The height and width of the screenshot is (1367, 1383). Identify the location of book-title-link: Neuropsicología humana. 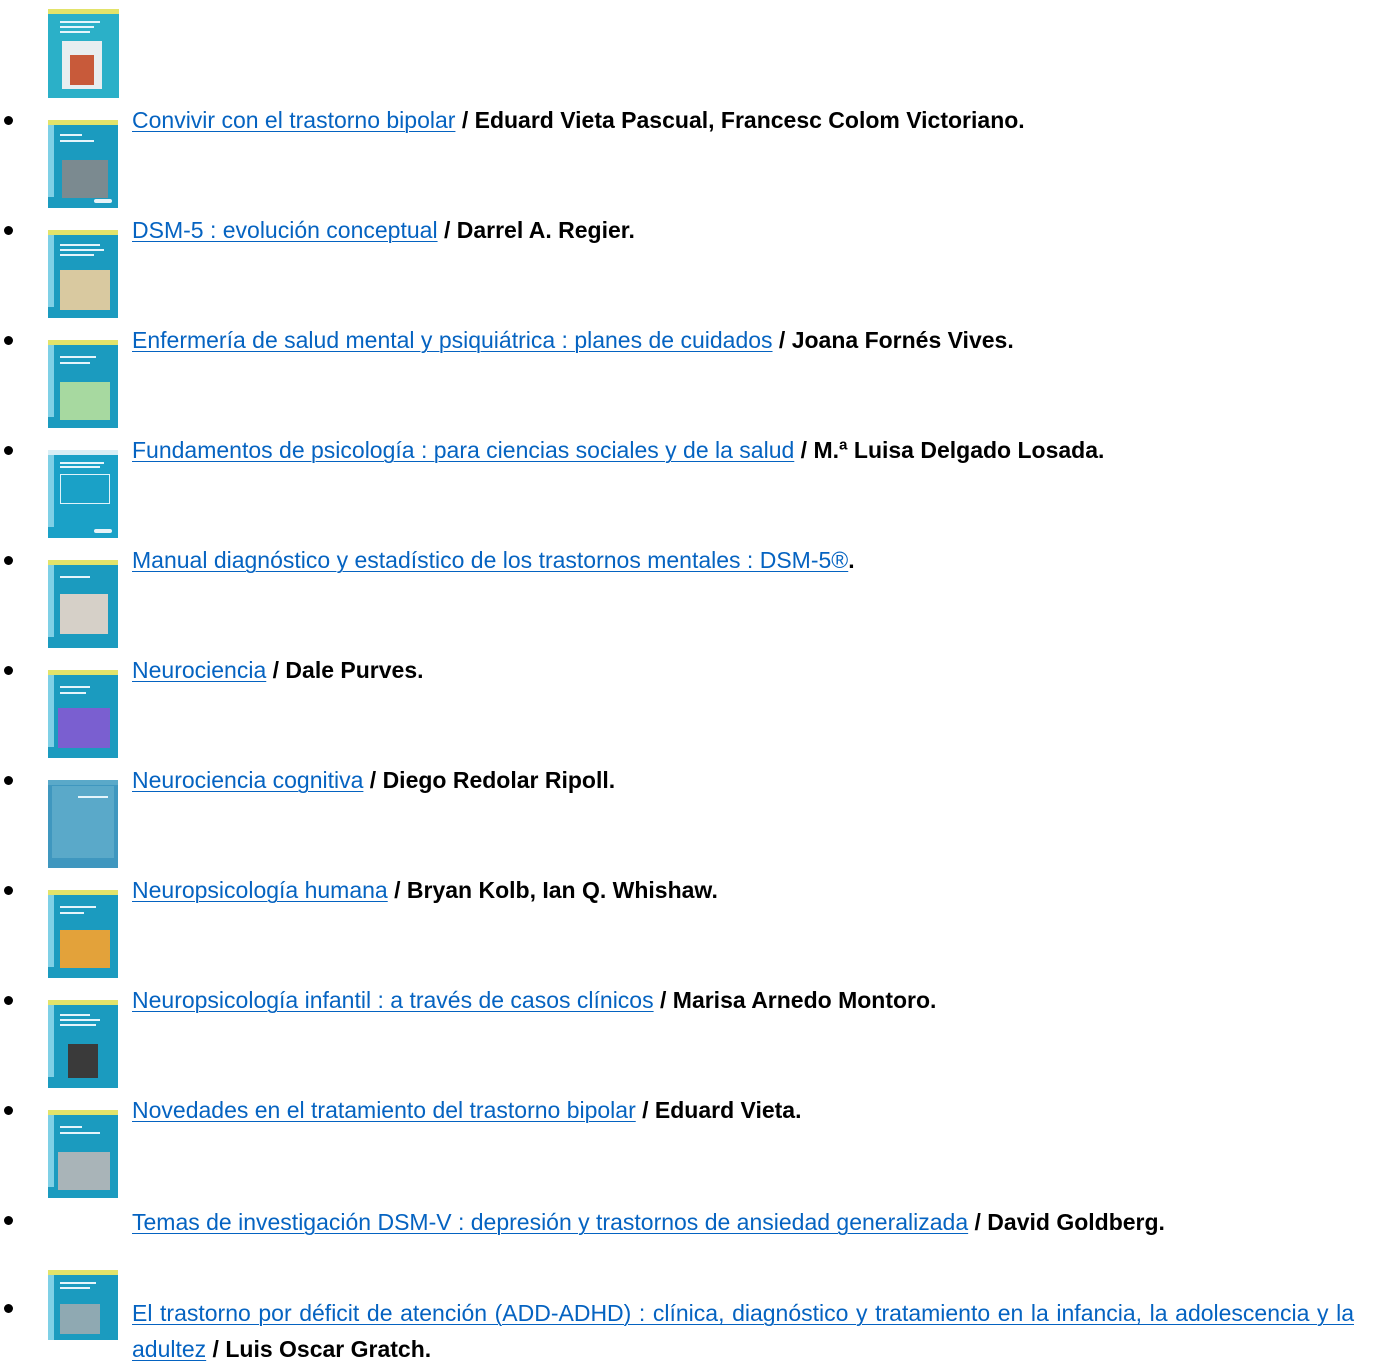
(260, 890).